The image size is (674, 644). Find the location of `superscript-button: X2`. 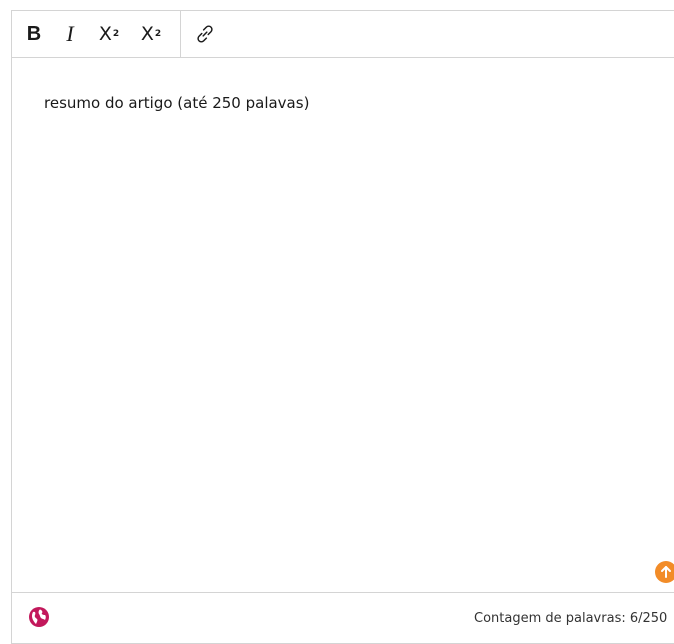

superscript-button: X2 is located at coordinates (109, 34).